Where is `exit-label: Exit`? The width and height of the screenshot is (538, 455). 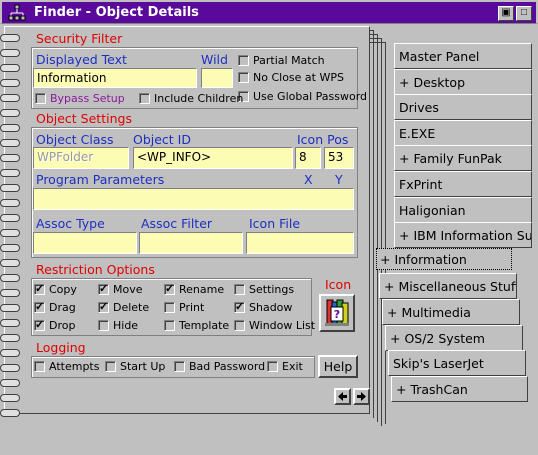
exit-label: Exit is located at coordinates (292, 366).